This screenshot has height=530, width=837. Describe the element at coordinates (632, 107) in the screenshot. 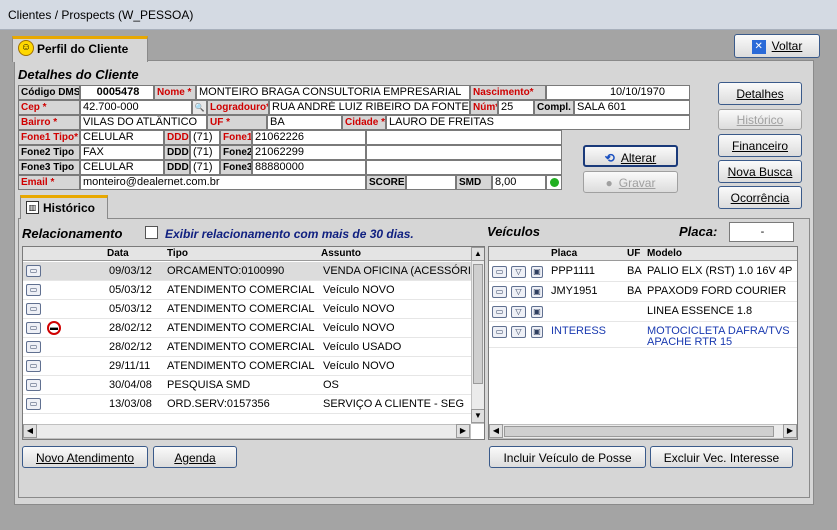

I see `compl-field: SALA 601` at that location.